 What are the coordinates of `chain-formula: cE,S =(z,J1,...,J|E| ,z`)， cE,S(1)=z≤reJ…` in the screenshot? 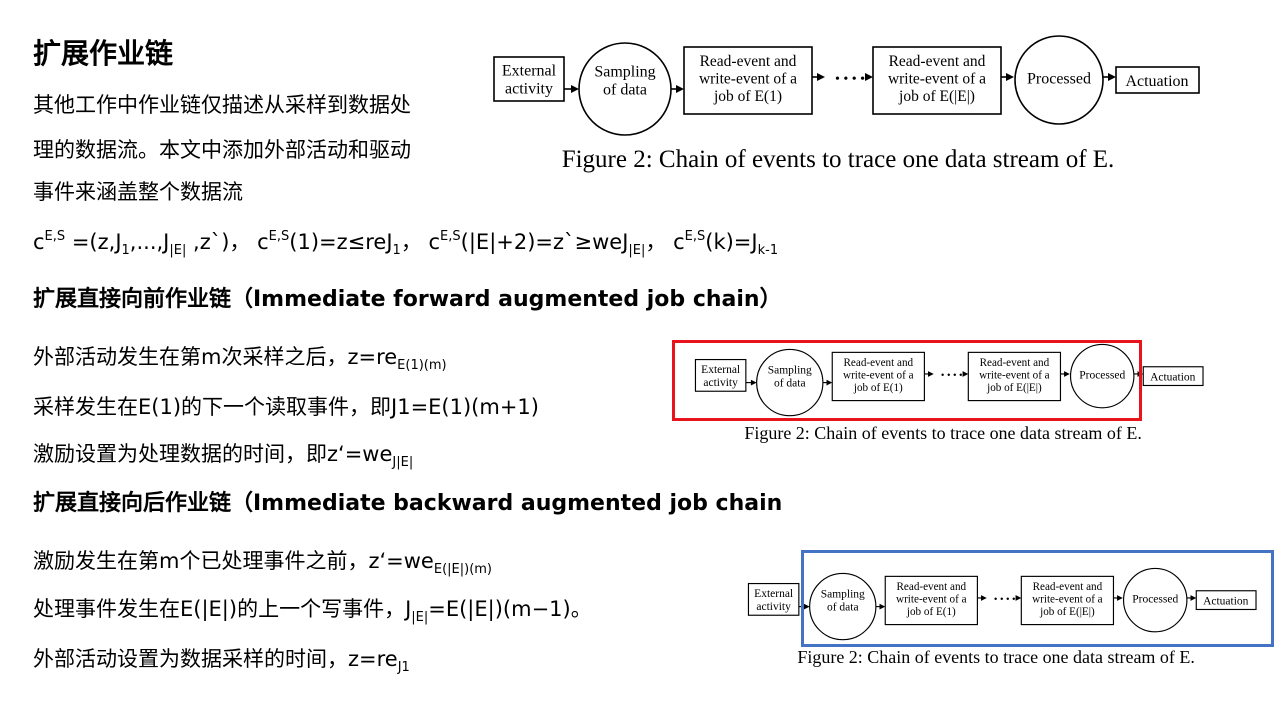 It's located at (406, 243).